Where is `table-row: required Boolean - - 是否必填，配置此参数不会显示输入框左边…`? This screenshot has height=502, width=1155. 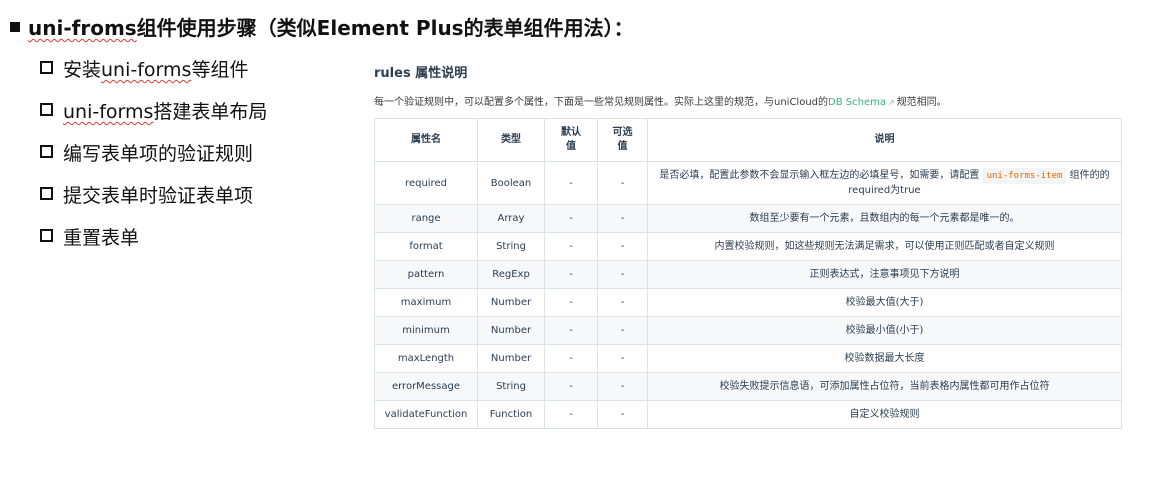
table-row: required Boolean - - 是否必填，配置此参数不会显示输入框左边… is located at coordinates (748, 183).